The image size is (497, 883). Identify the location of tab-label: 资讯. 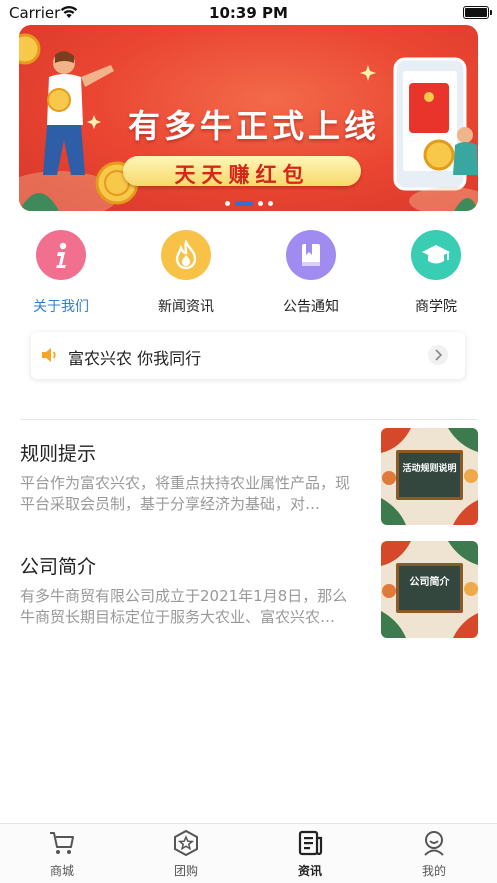
(309, 871).